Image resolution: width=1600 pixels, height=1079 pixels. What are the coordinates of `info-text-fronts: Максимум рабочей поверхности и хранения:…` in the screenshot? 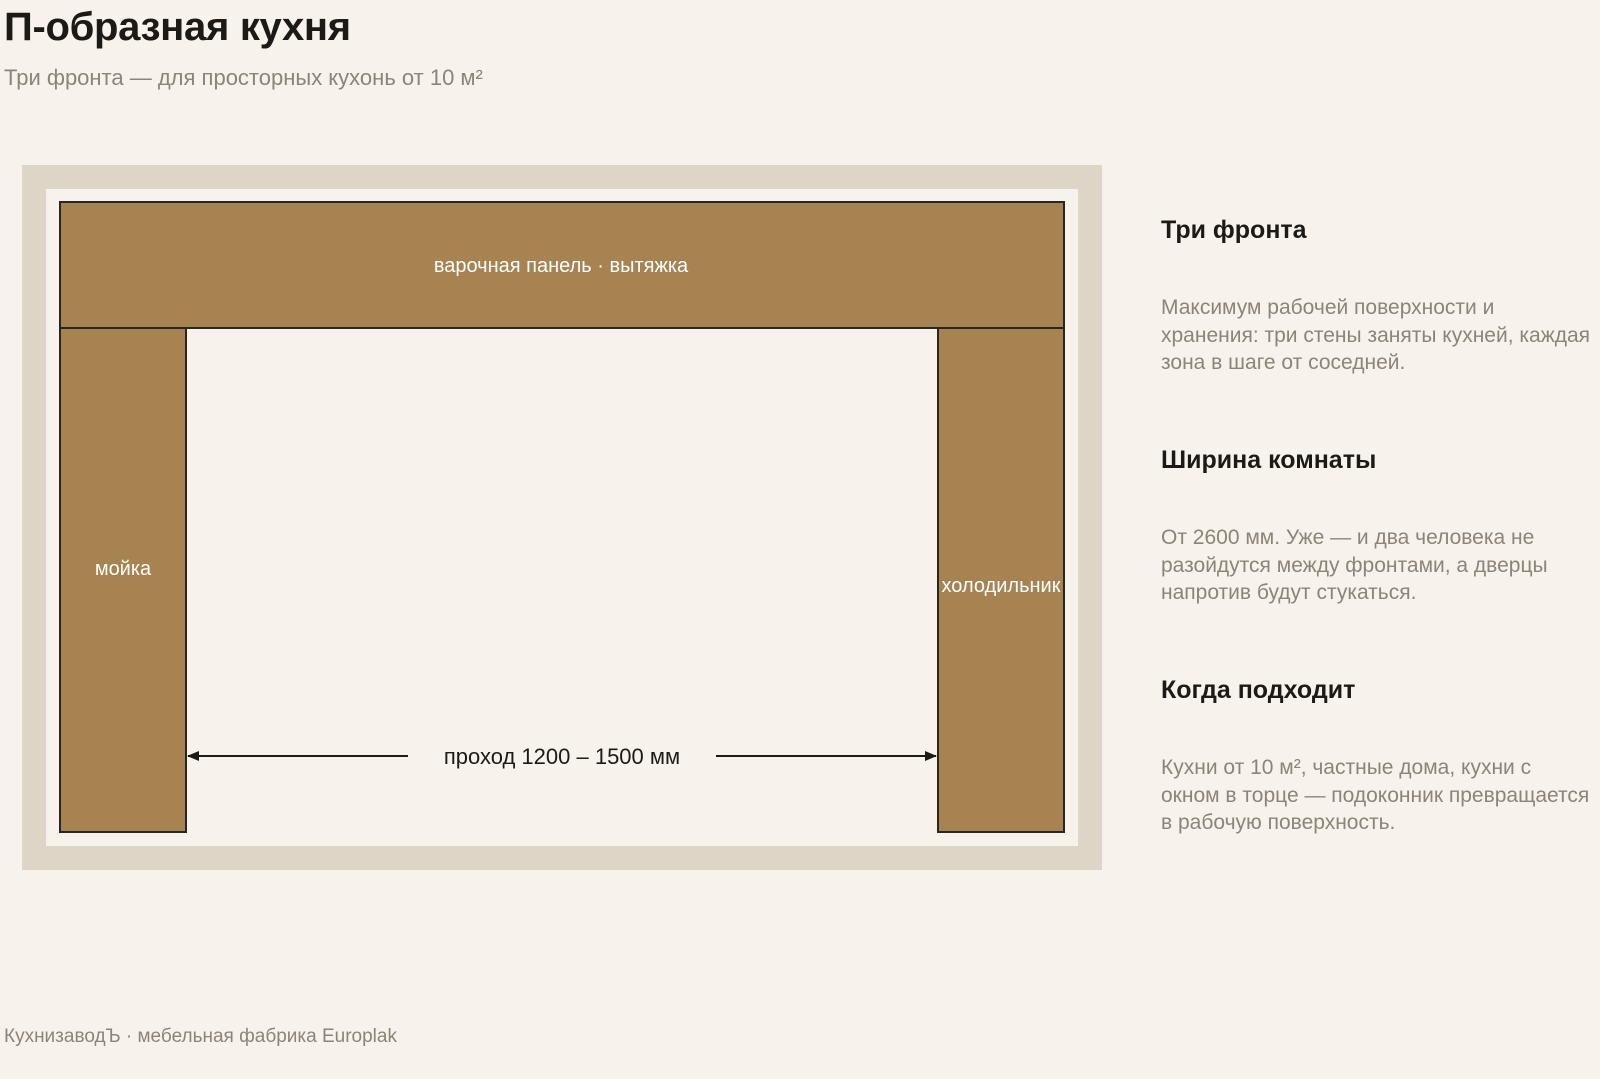 It's located at (1376, 335).